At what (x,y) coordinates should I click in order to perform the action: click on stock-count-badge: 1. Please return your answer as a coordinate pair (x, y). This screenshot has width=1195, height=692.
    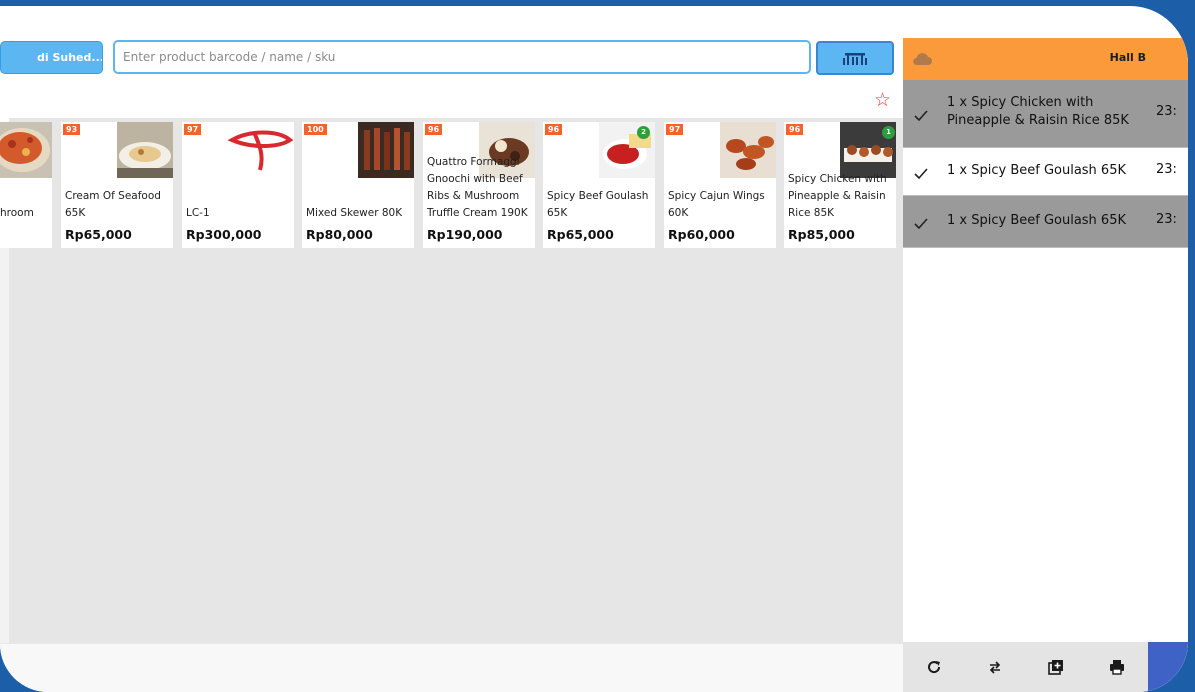
    Looking at the image, I should click on (888, 132).